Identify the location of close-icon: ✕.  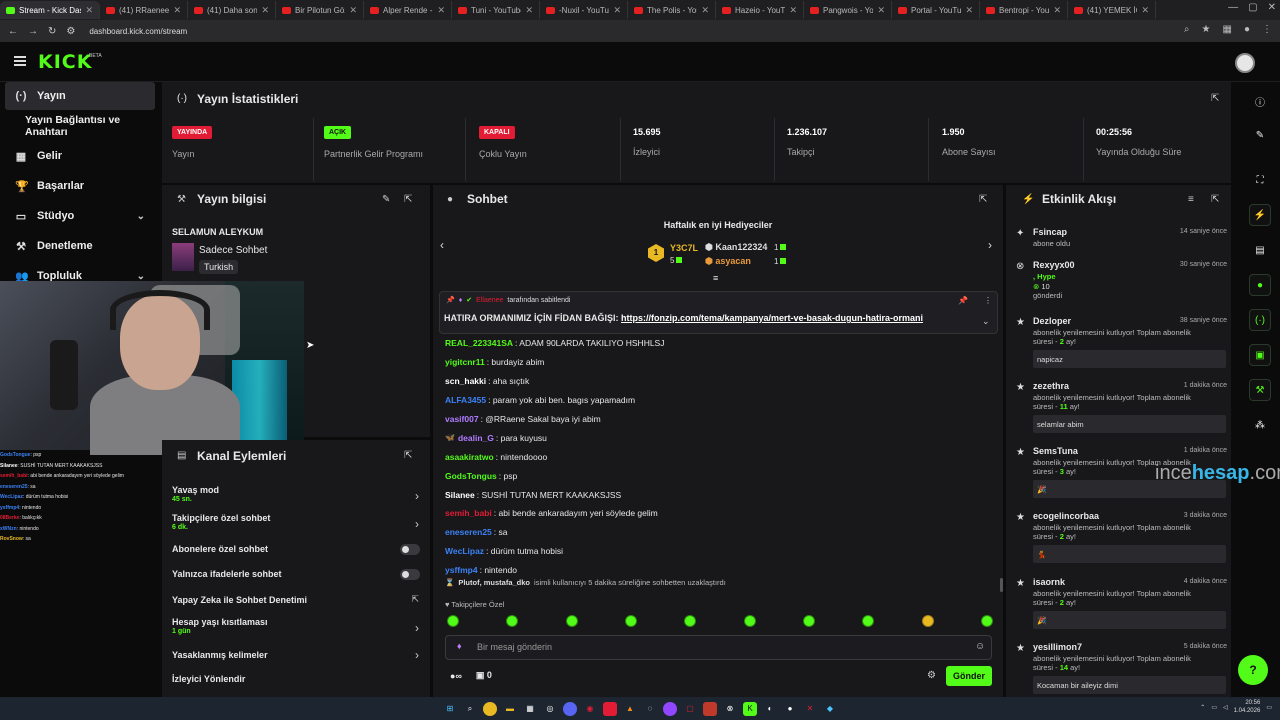
(1272, 7).